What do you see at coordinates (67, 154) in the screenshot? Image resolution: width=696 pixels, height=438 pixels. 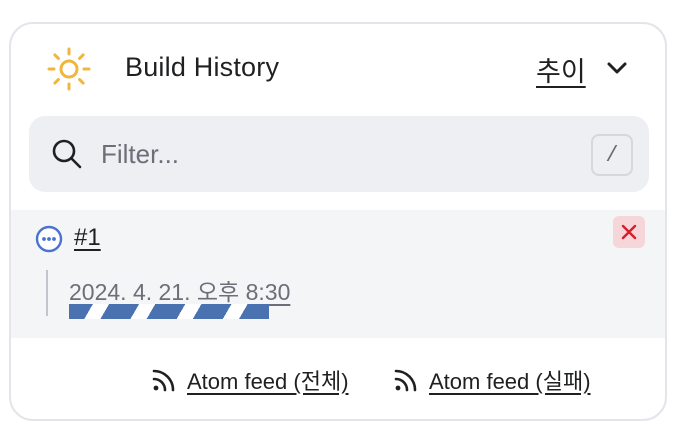 I see `search-icon` at bounding box center [67, 154].